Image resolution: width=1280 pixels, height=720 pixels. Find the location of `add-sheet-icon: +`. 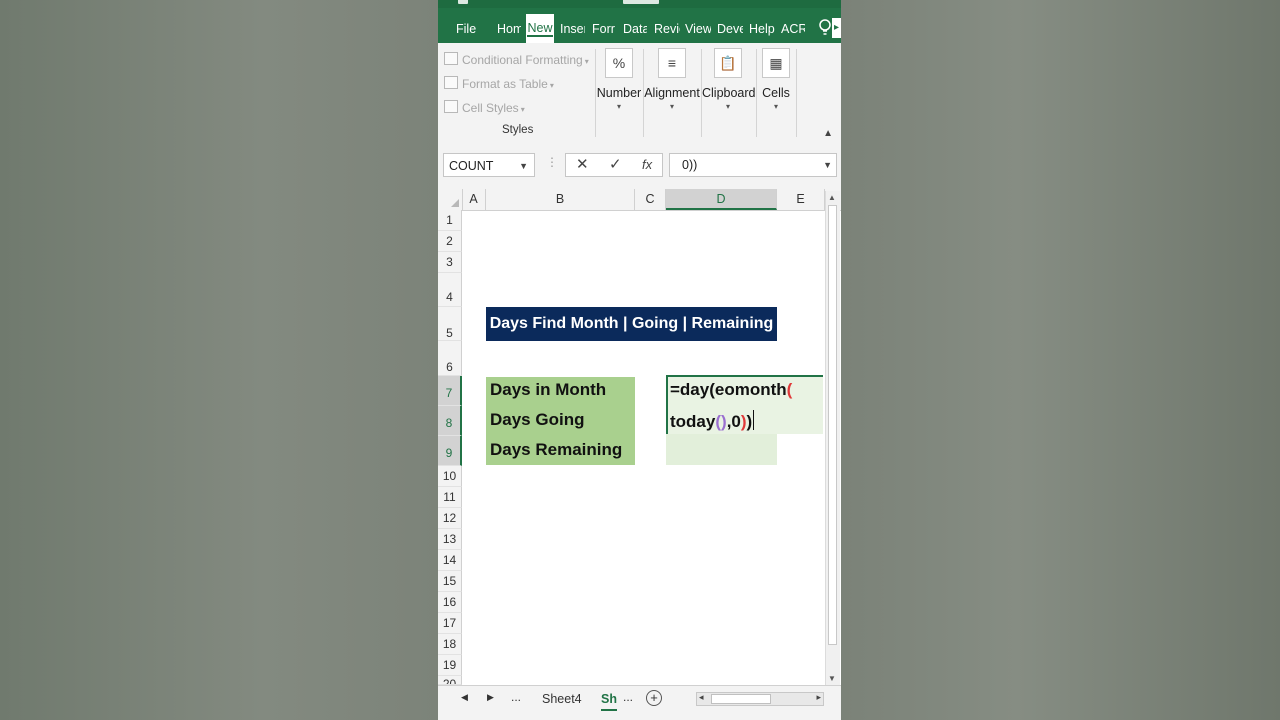

add-sheet-icon: + is located at coordinates (654, 698).